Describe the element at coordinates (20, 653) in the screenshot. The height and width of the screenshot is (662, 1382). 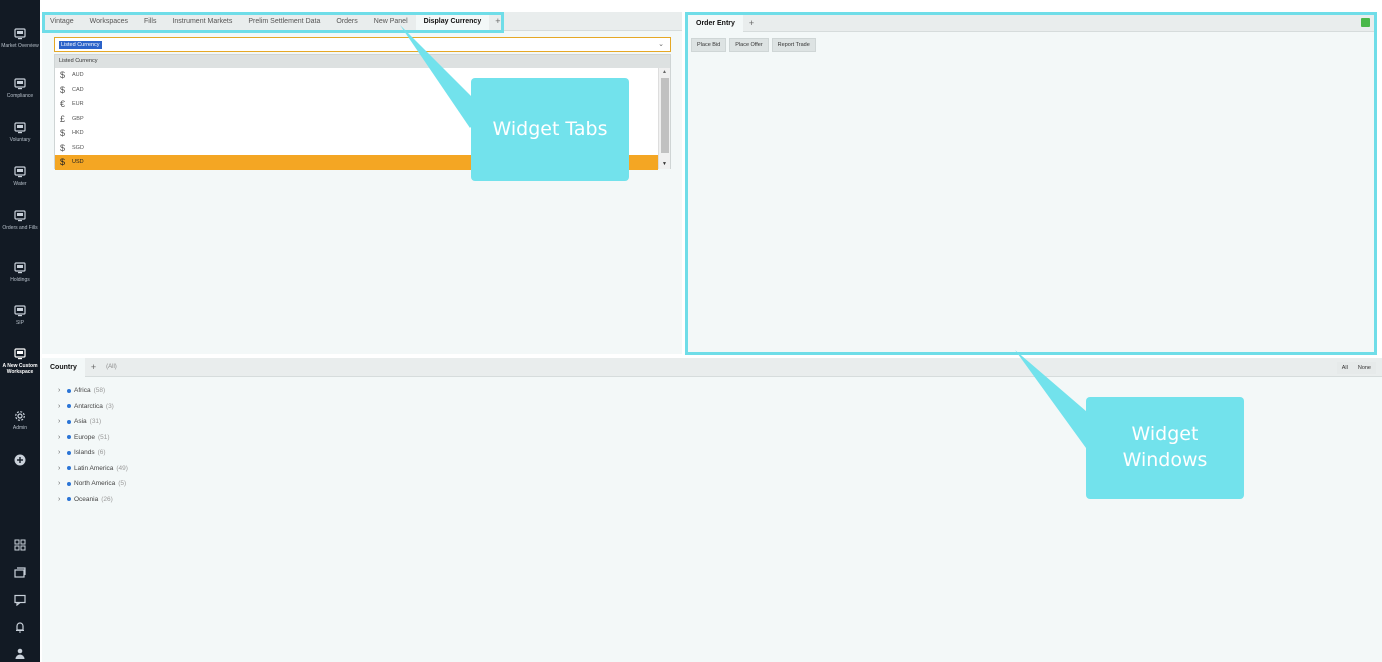
I see `user-icon` at that location.